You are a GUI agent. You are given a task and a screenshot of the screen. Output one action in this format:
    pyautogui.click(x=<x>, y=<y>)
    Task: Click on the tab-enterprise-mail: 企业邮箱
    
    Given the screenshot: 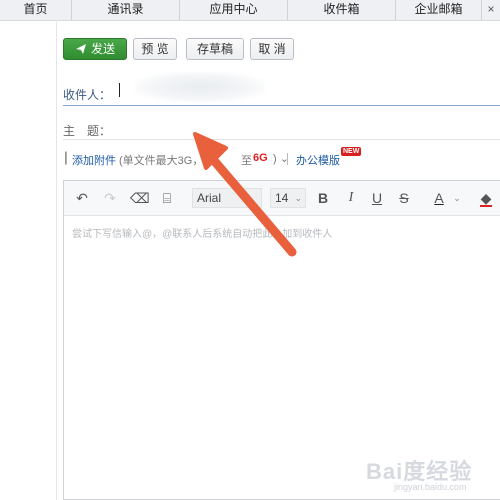 What is the action you would take?
    pyautogui.click(x=439, y=10)
    